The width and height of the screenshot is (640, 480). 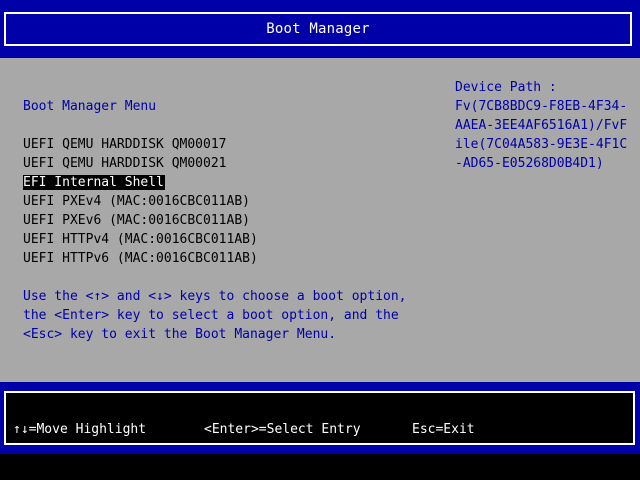 I want to click on menu-title: Boot Manager Menu, so click(x=90, y=106).